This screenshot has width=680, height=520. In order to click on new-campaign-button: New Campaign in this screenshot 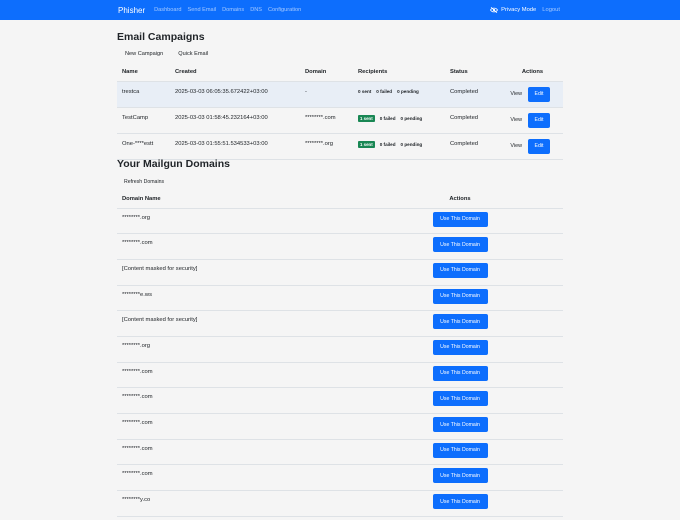, I will do `click(144, 54)`.